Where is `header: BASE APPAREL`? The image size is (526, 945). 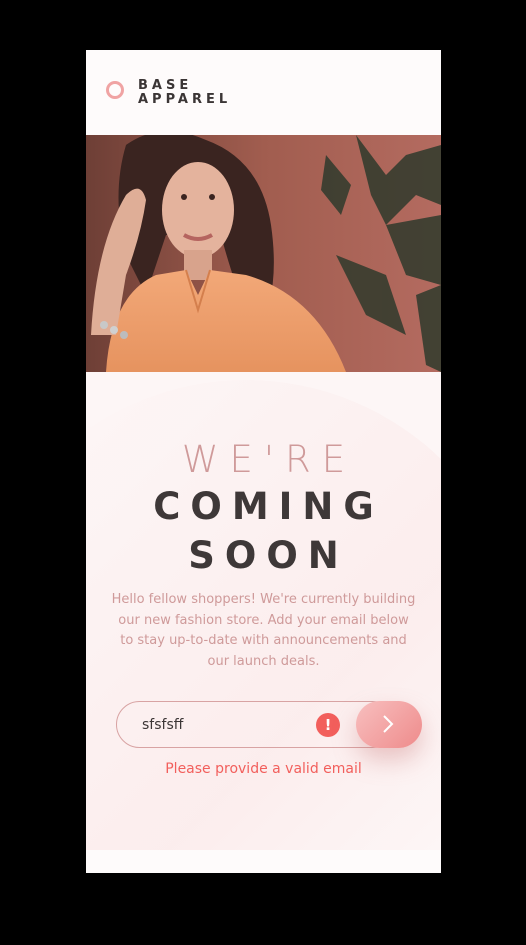
header: BASE APPAREL is located at coordinates (263, 92).